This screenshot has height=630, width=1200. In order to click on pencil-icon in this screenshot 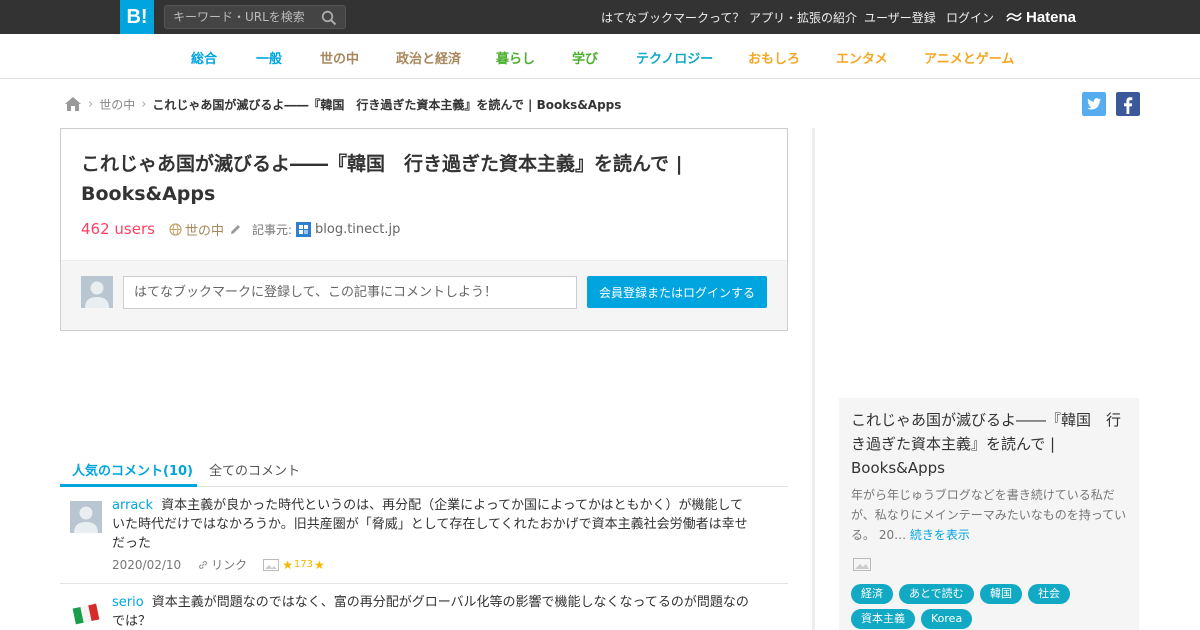, I will do `click(235, 229)`.